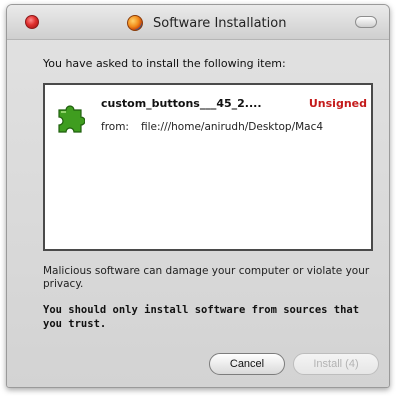 This screenshot has height=396, width=396. Describe the element at coordinates (71, 119) in the screenshot. I see `addon-puzzle-icon` at that location.